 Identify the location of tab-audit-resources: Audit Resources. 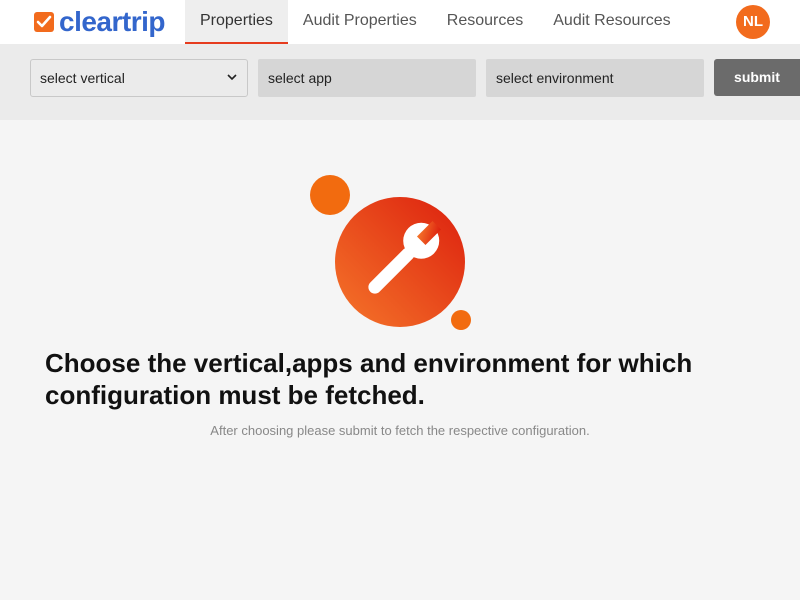
(611, 22).